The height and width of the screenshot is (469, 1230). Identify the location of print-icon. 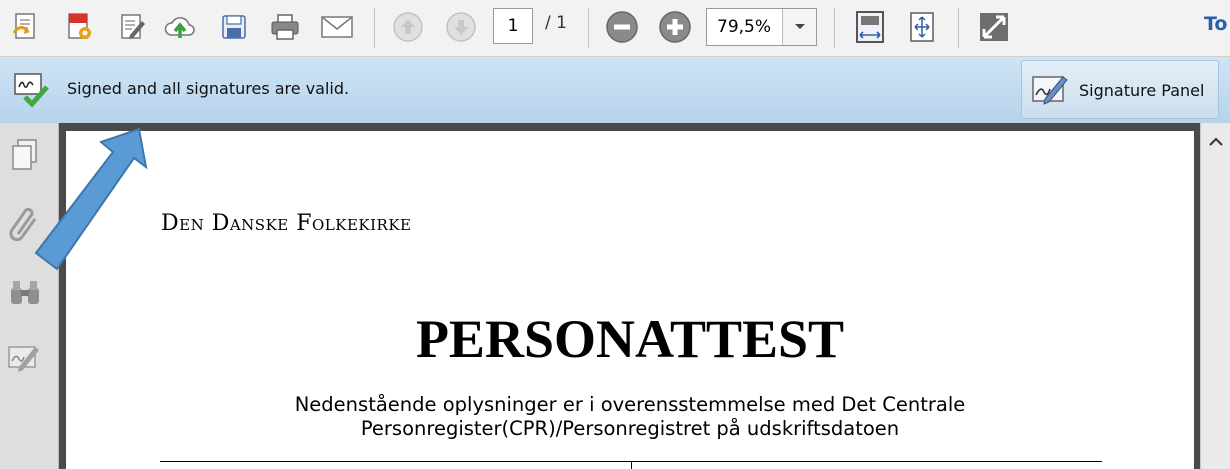
(285, 27).